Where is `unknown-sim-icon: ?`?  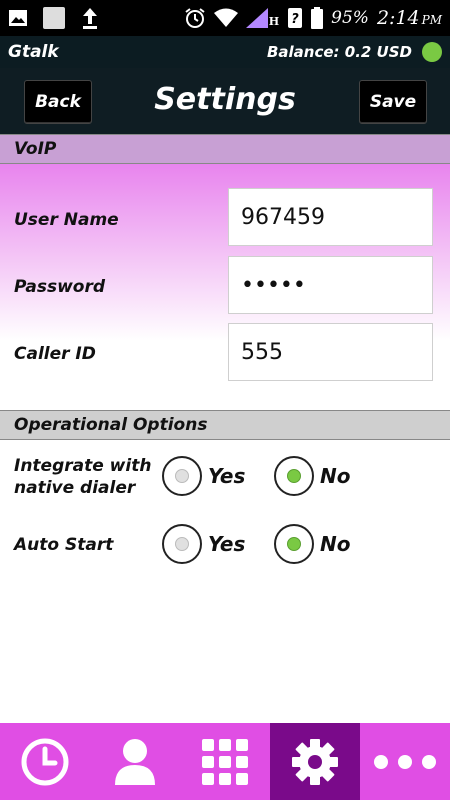
unknown-sim-icon: ? is located at coordinates (295, 18).